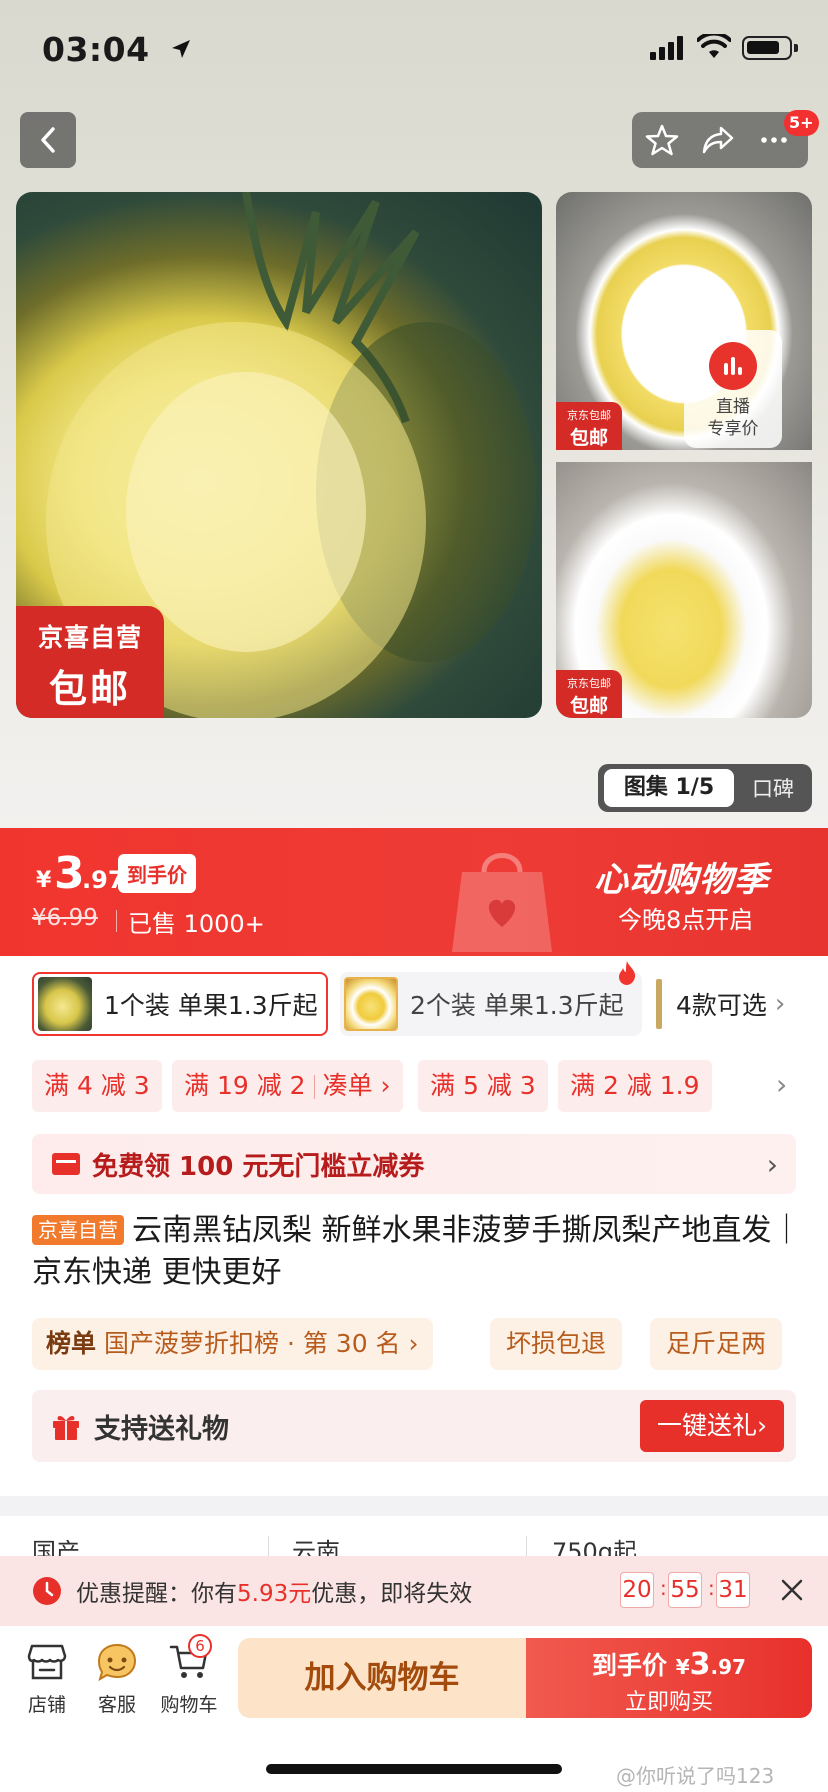 The width and height of the screenshot is (828, 1792). What do you see at coordinates (716, 1344) in the screenshot?
I see `full-weight-chip: 足斤足两` at bounding box center [716, 1344].